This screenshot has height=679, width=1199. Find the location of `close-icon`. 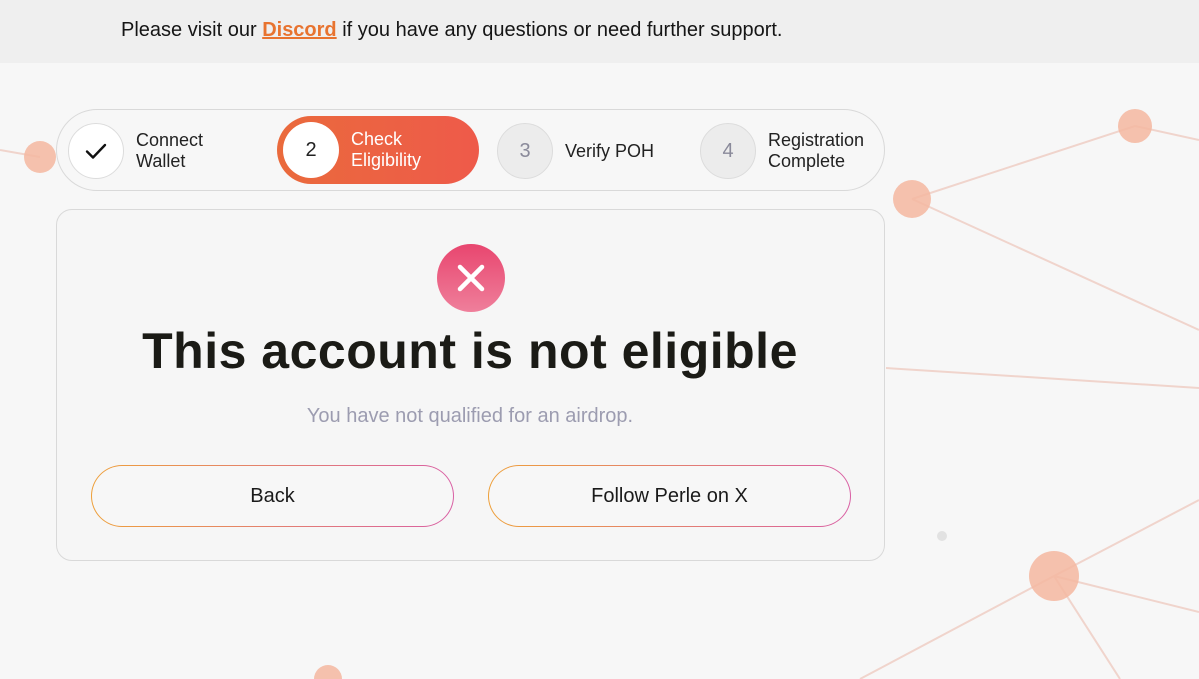

close-icon is located at coordinates (471, 278).